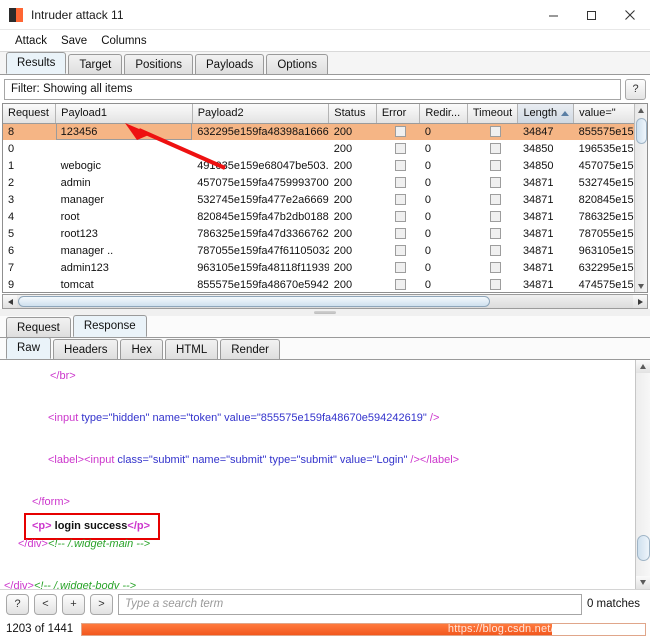 Image resolution: width=650 pixels, height=640 pixels. Describe the element at coordinates (312, 89) in the screenshot. I see `filter-field: Filter: Showing all items` at that location.